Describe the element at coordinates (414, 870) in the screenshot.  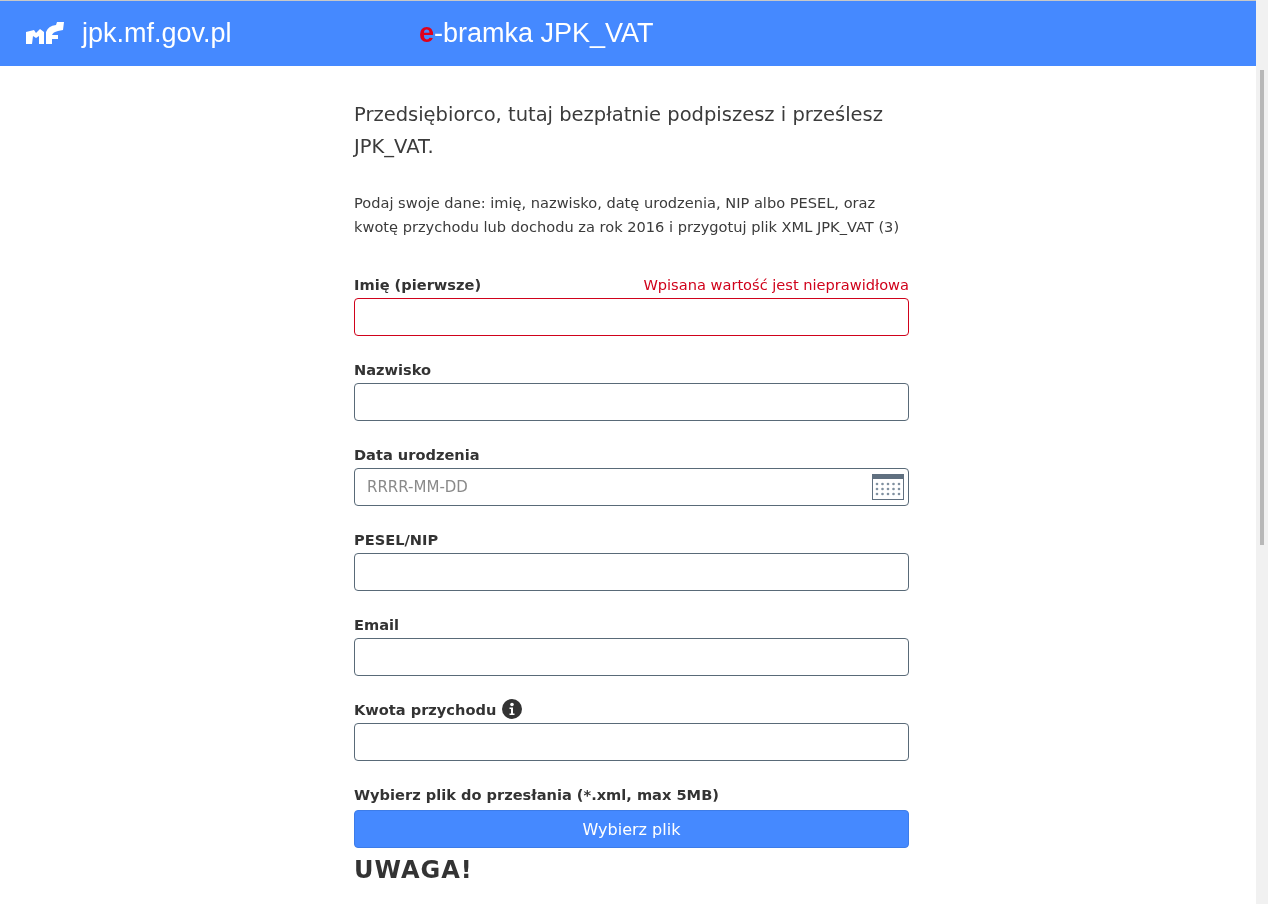
I see `warning-heading: UWAGA!` at that location.